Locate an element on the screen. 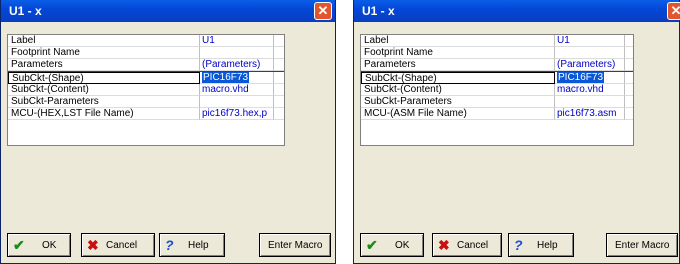 The image size is (680, 264). grid-row-mcu-file: MCU-(ASM File Name) pic16f73.asm is located at coordinates (497, 114).